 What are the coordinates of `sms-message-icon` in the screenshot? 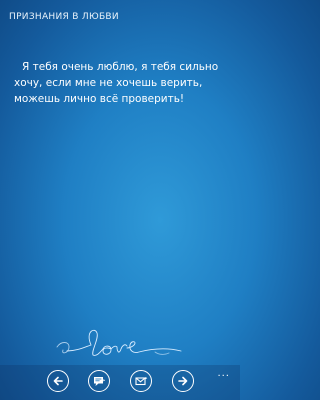 It's located at (99, 381).